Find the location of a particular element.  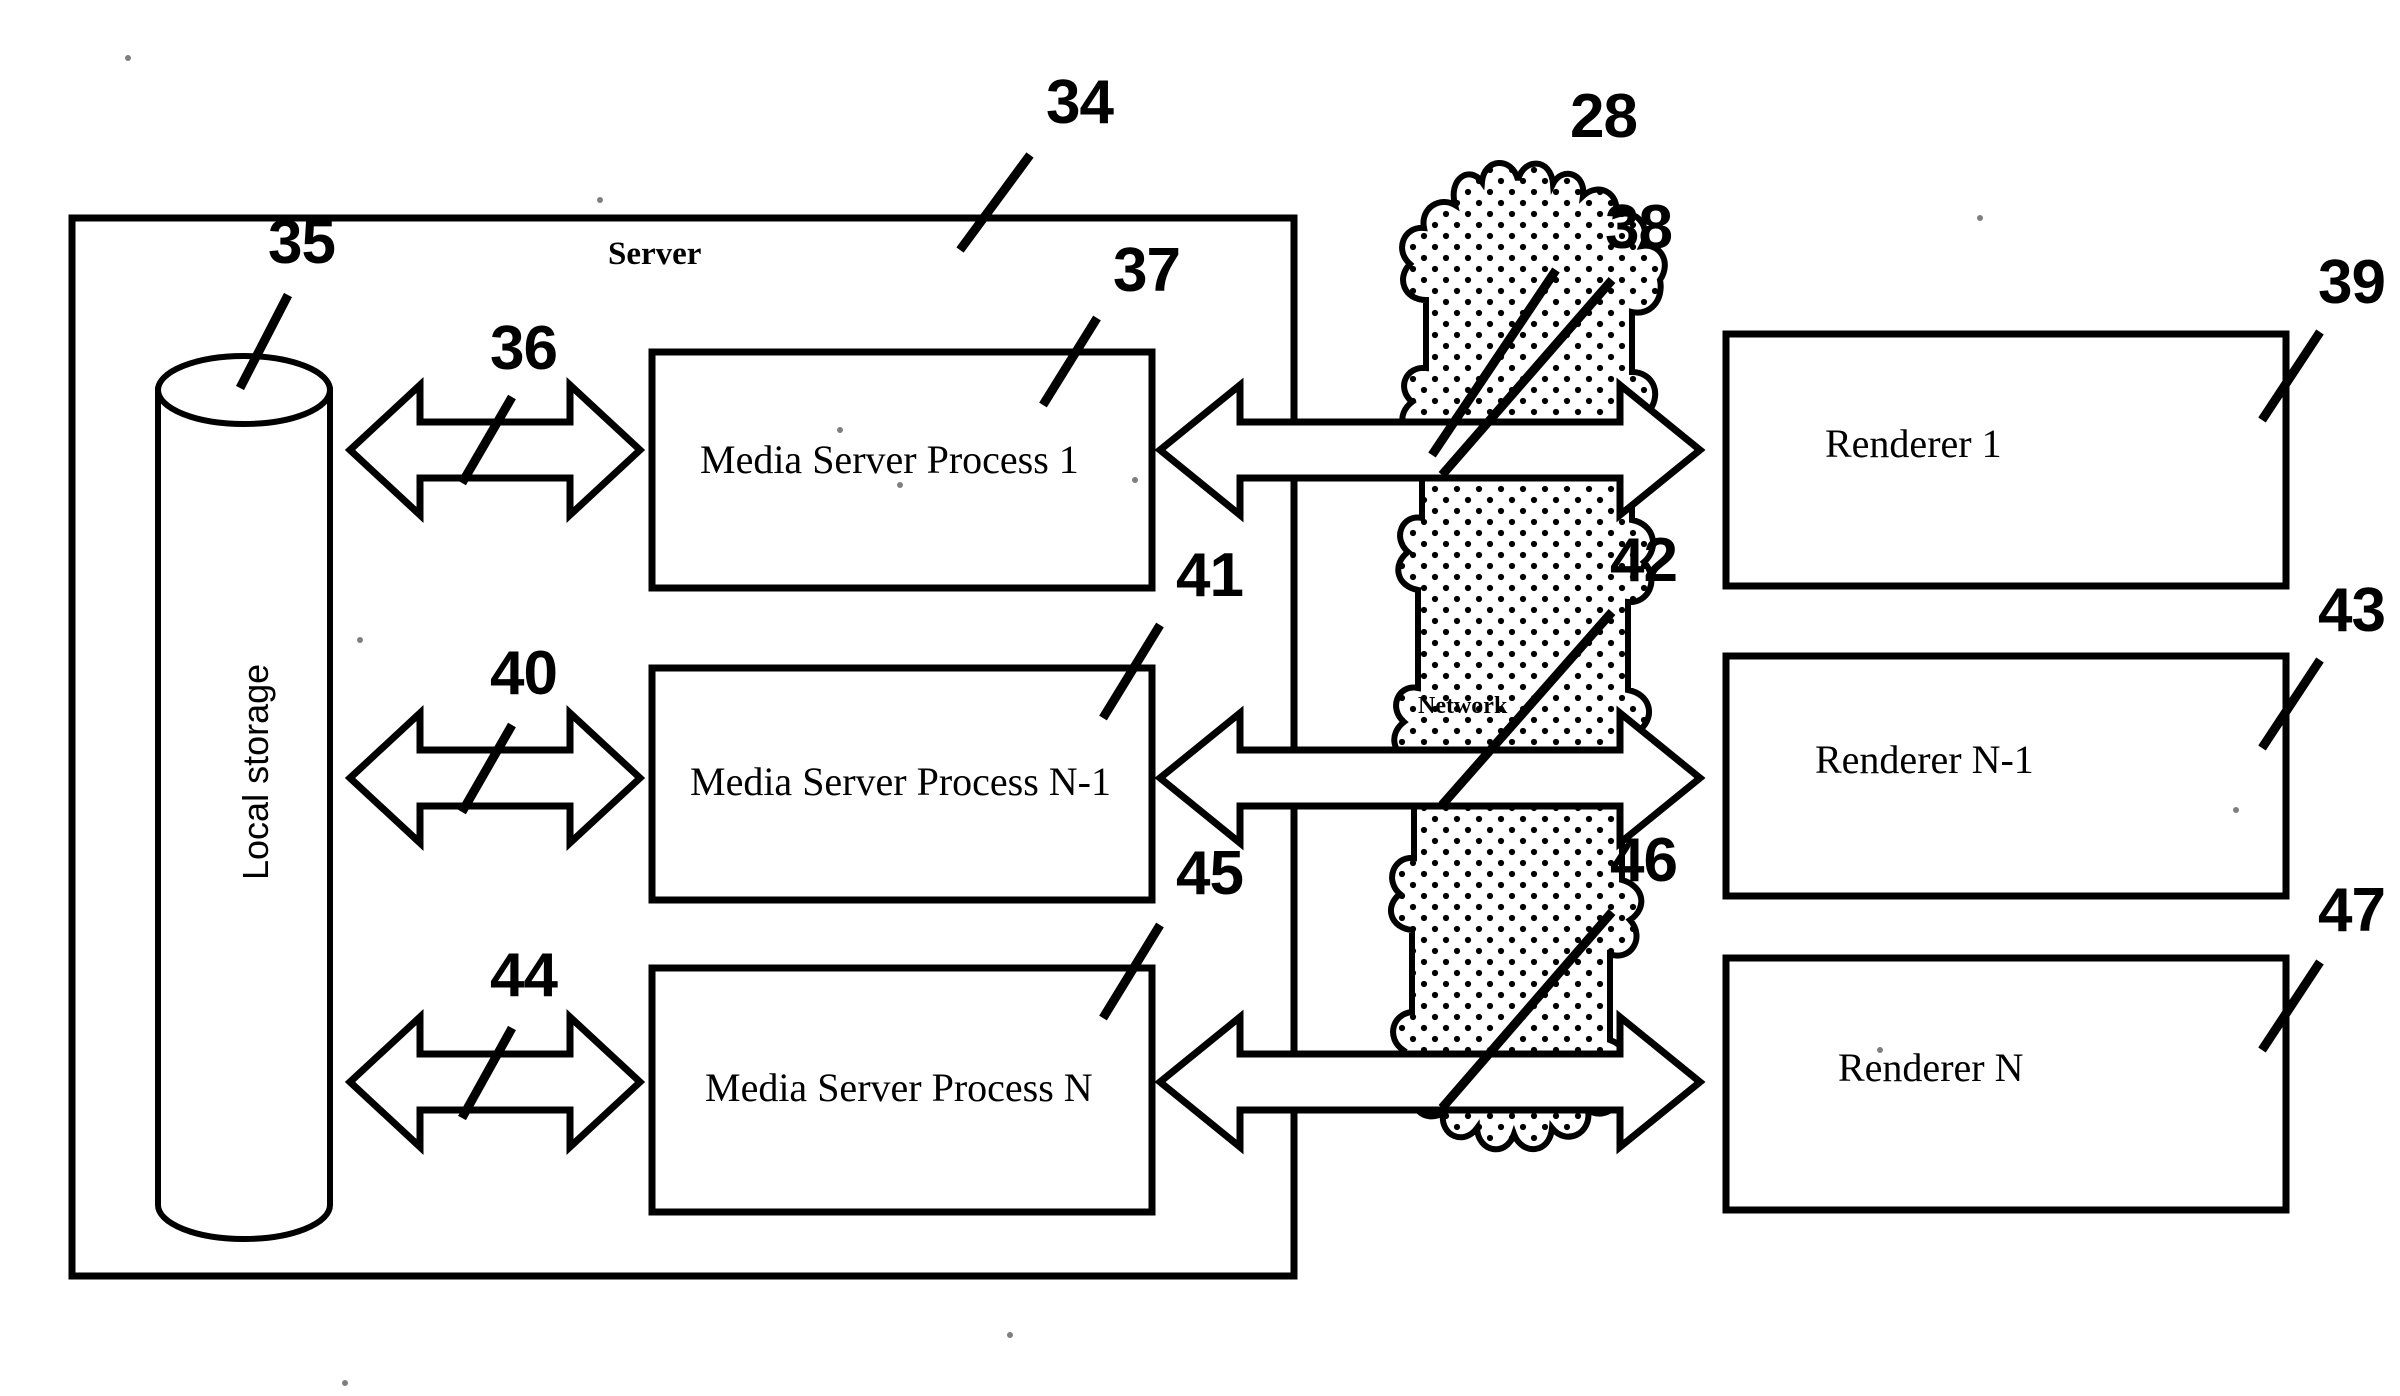

ref-numeral-45: 45 is located at coordinates (1210, 873).